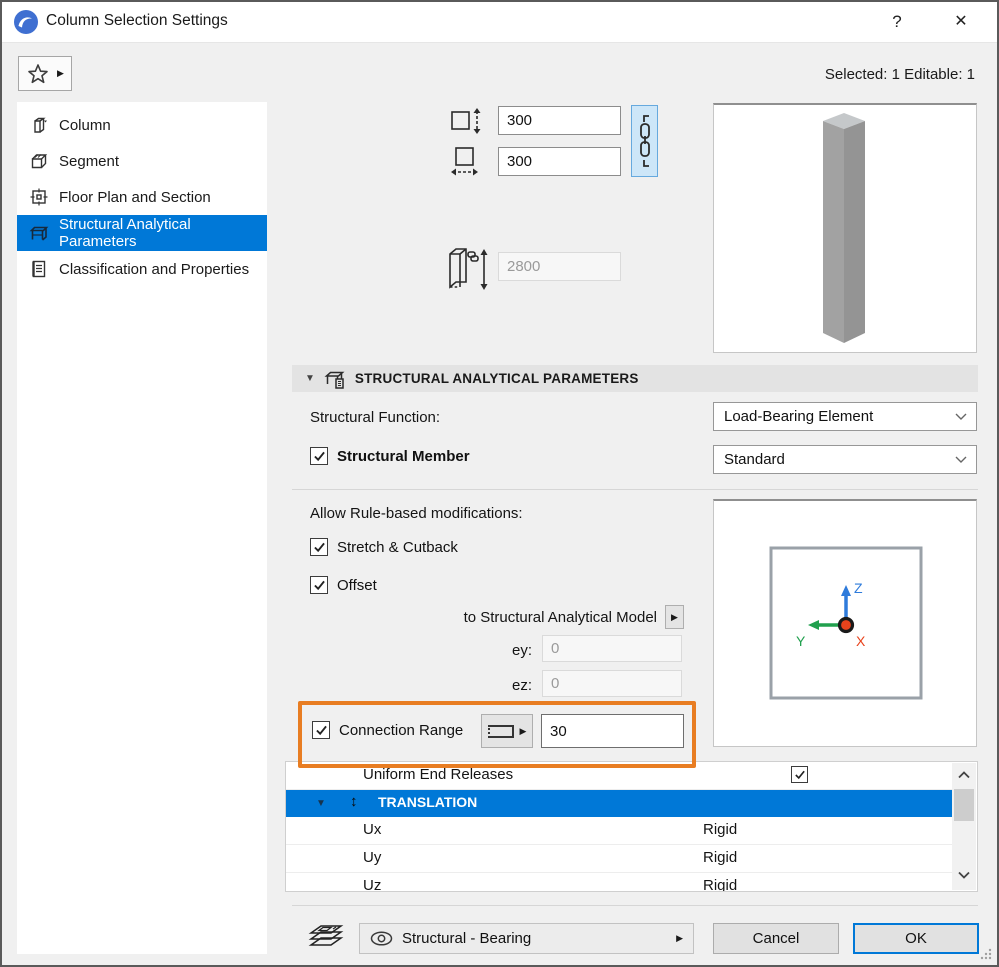  I want to click on table-row-uz: Uz Rigid, so click(619, 882).